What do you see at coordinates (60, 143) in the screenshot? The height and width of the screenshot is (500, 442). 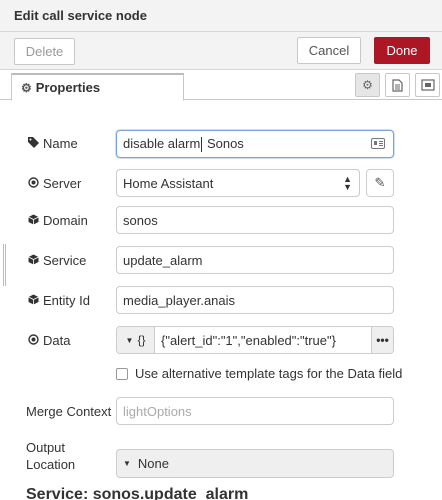 I see `name-label: Name` at bounding box center [60, 143].